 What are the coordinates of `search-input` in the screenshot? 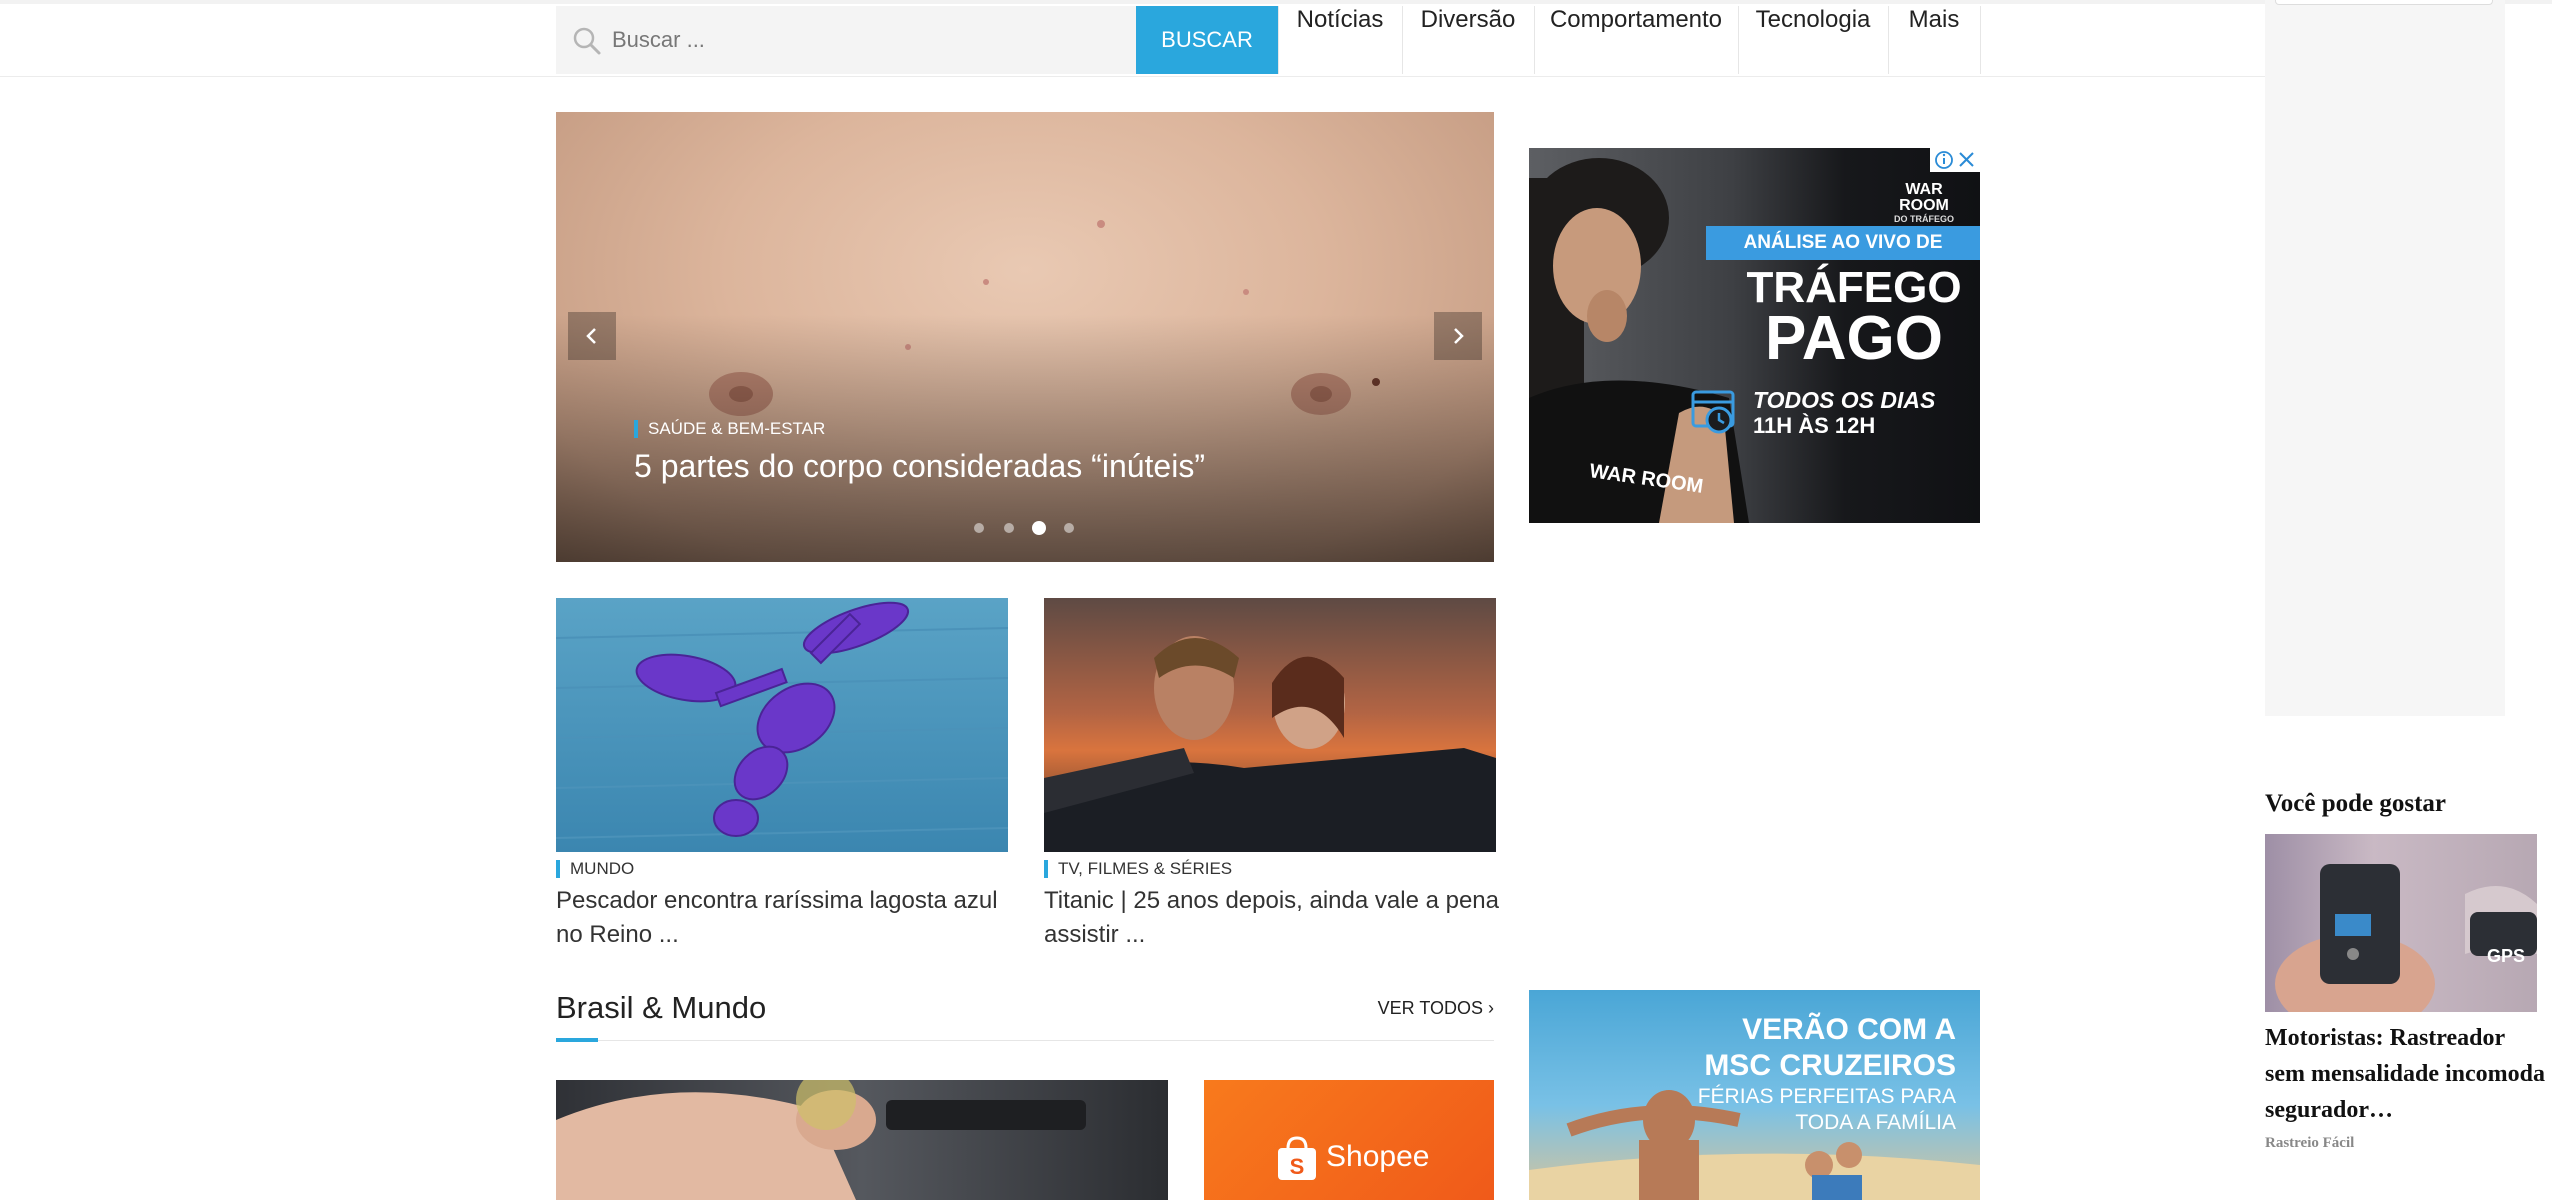 It's located at (872, 40).